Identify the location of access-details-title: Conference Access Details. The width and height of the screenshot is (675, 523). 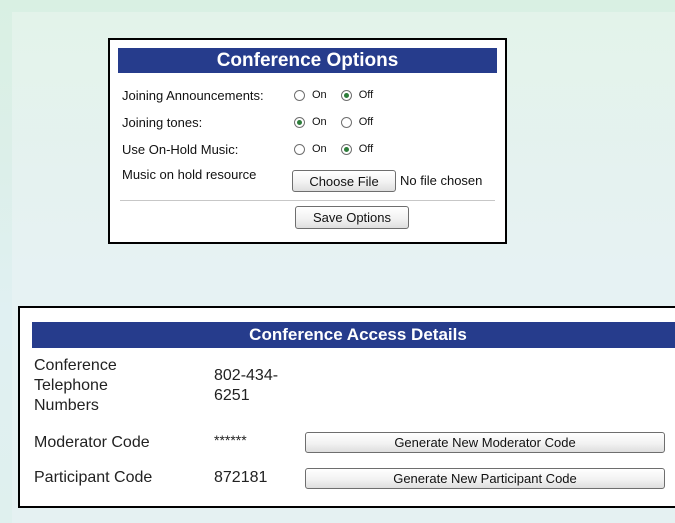
(353, 335).